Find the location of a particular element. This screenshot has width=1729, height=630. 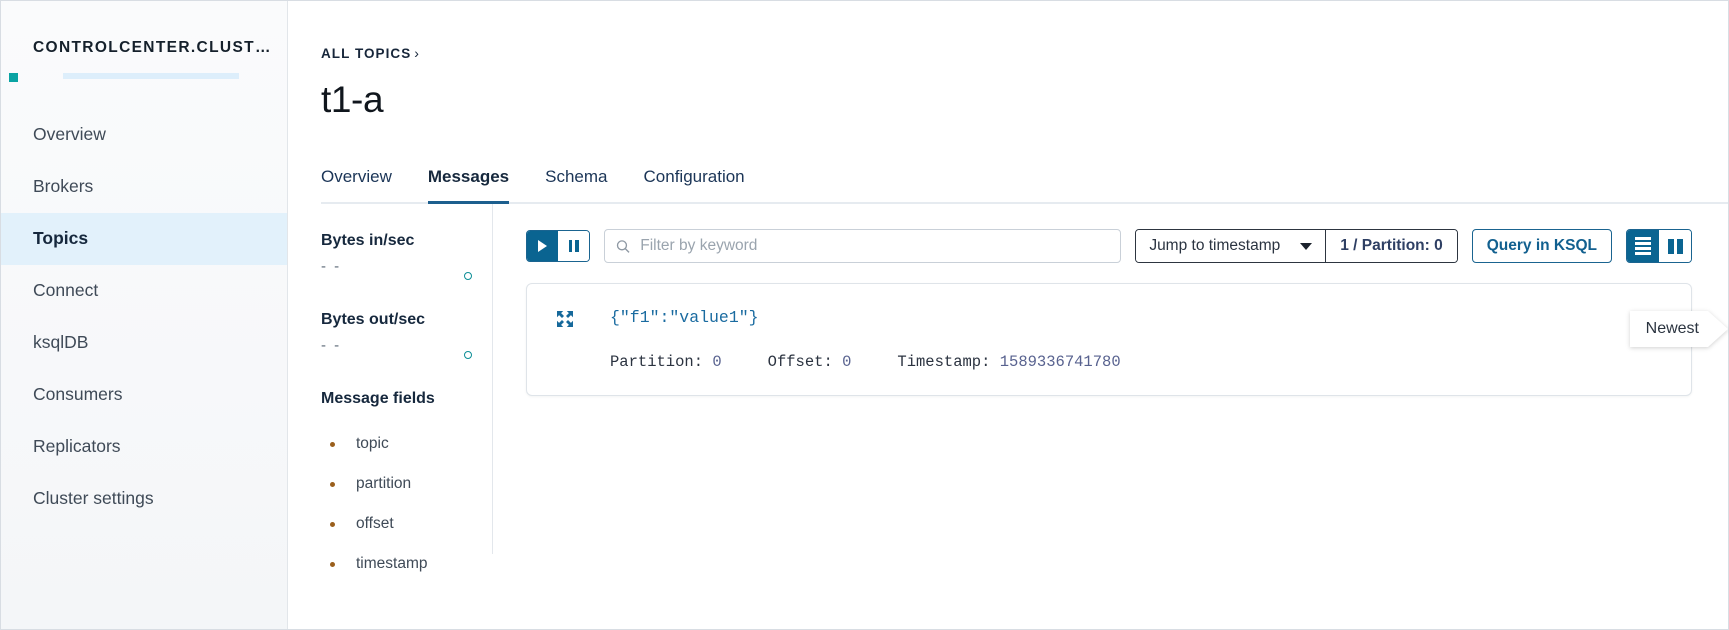

message-field-offset: offset is located at coordinates (400, 524).